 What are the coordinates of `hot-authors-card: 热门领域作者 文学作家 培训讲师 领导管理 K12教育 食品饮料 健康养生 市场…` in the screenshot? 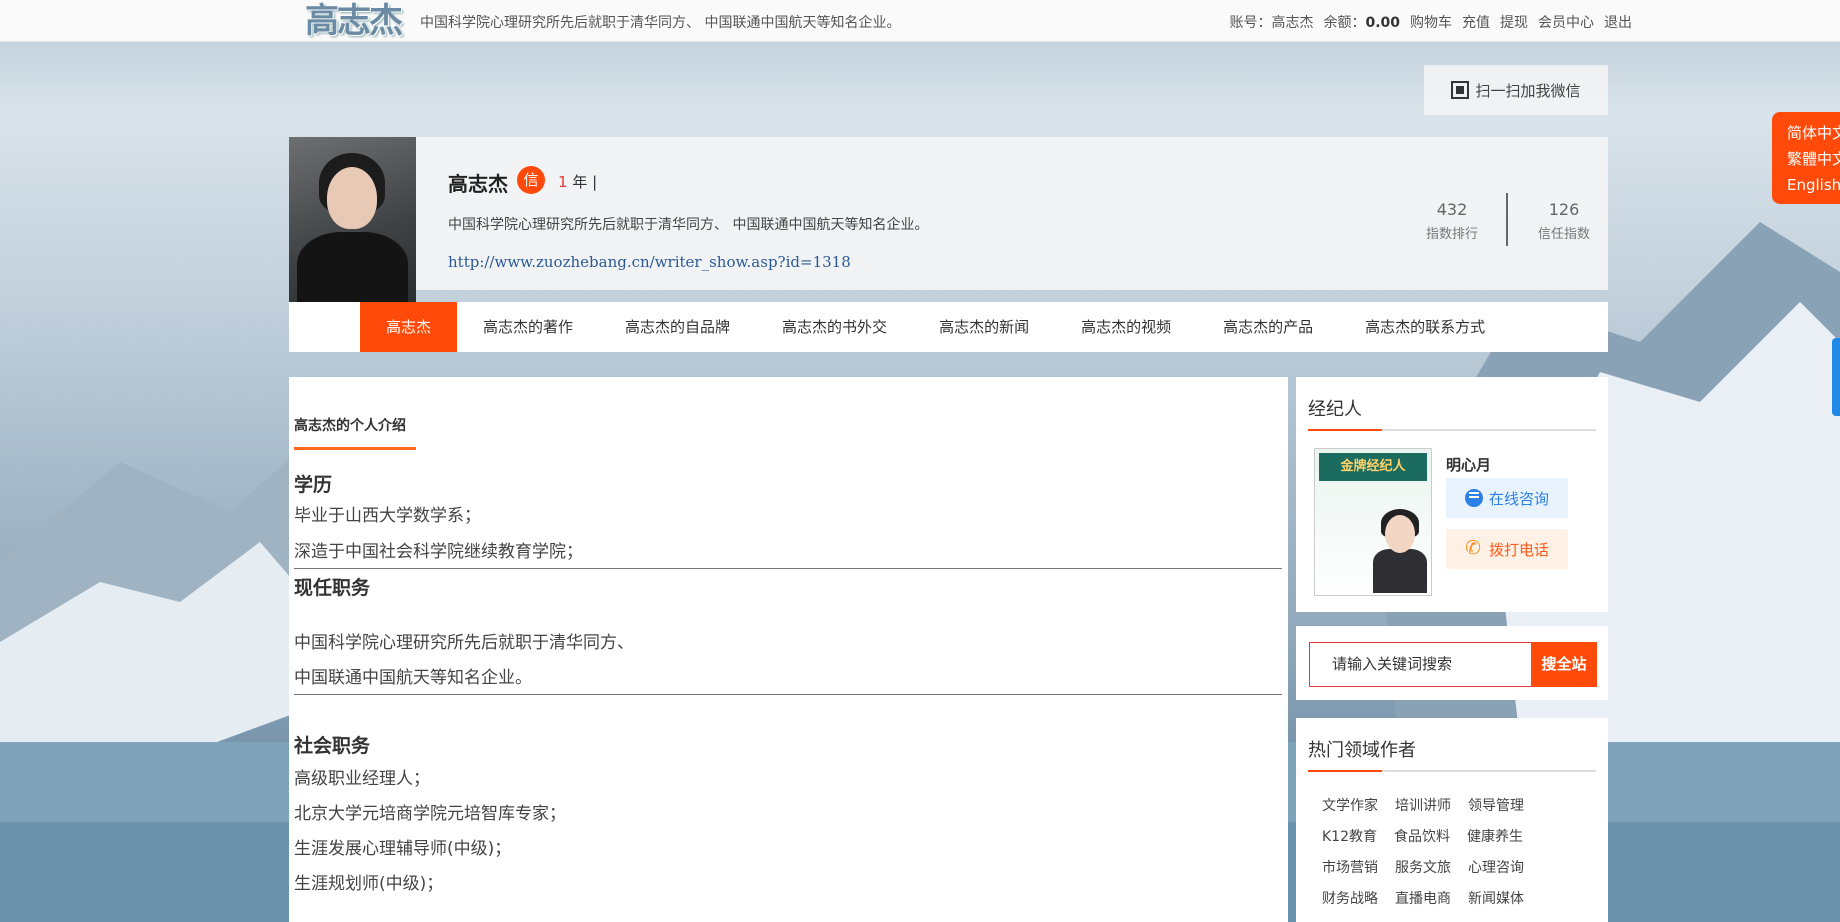 It's located at (1452, 820).